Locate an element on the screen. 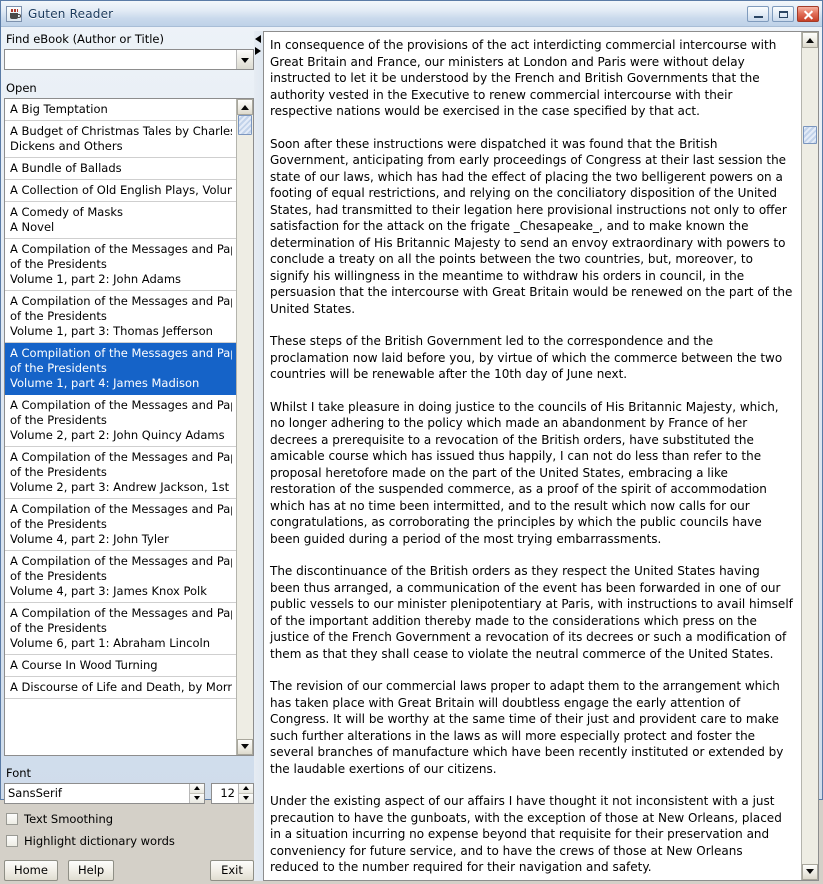 The width and height of the screenshot is (823, 884). book-list-item: A Bundle of Ballads is located at coordinates (120, 169).